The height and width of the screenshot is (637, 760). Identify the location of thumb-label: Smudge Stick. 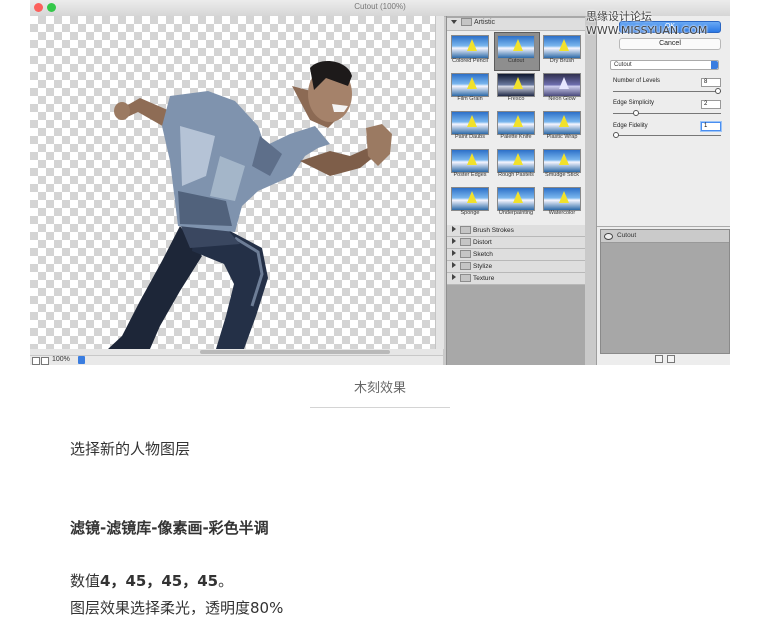
(562, 175).